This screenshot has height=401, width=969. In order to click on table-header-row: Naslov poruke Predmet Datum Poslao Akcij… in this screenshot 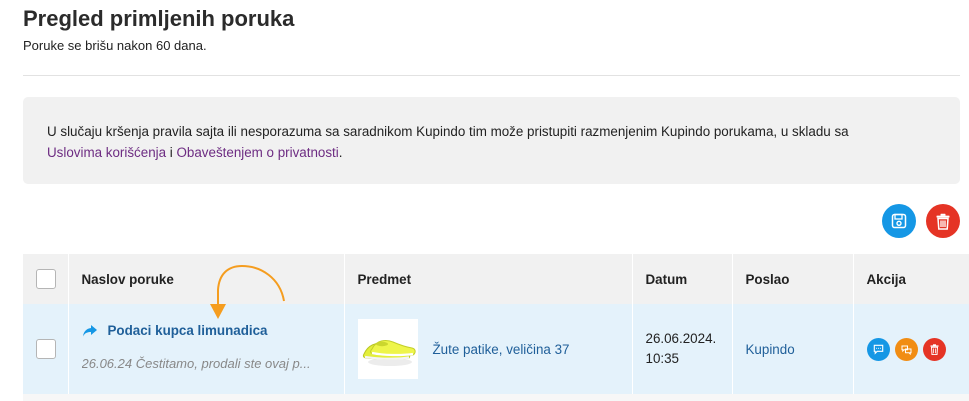, I will do `click(496, 279)`.